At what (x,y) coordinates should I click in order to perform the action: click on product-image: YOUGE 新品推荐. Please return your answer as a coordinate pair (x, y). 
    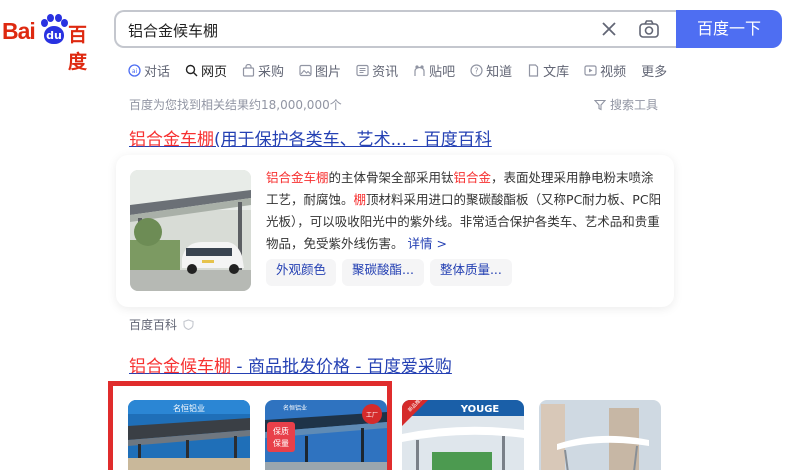
    Looking at the image, I should click on (463, 435).